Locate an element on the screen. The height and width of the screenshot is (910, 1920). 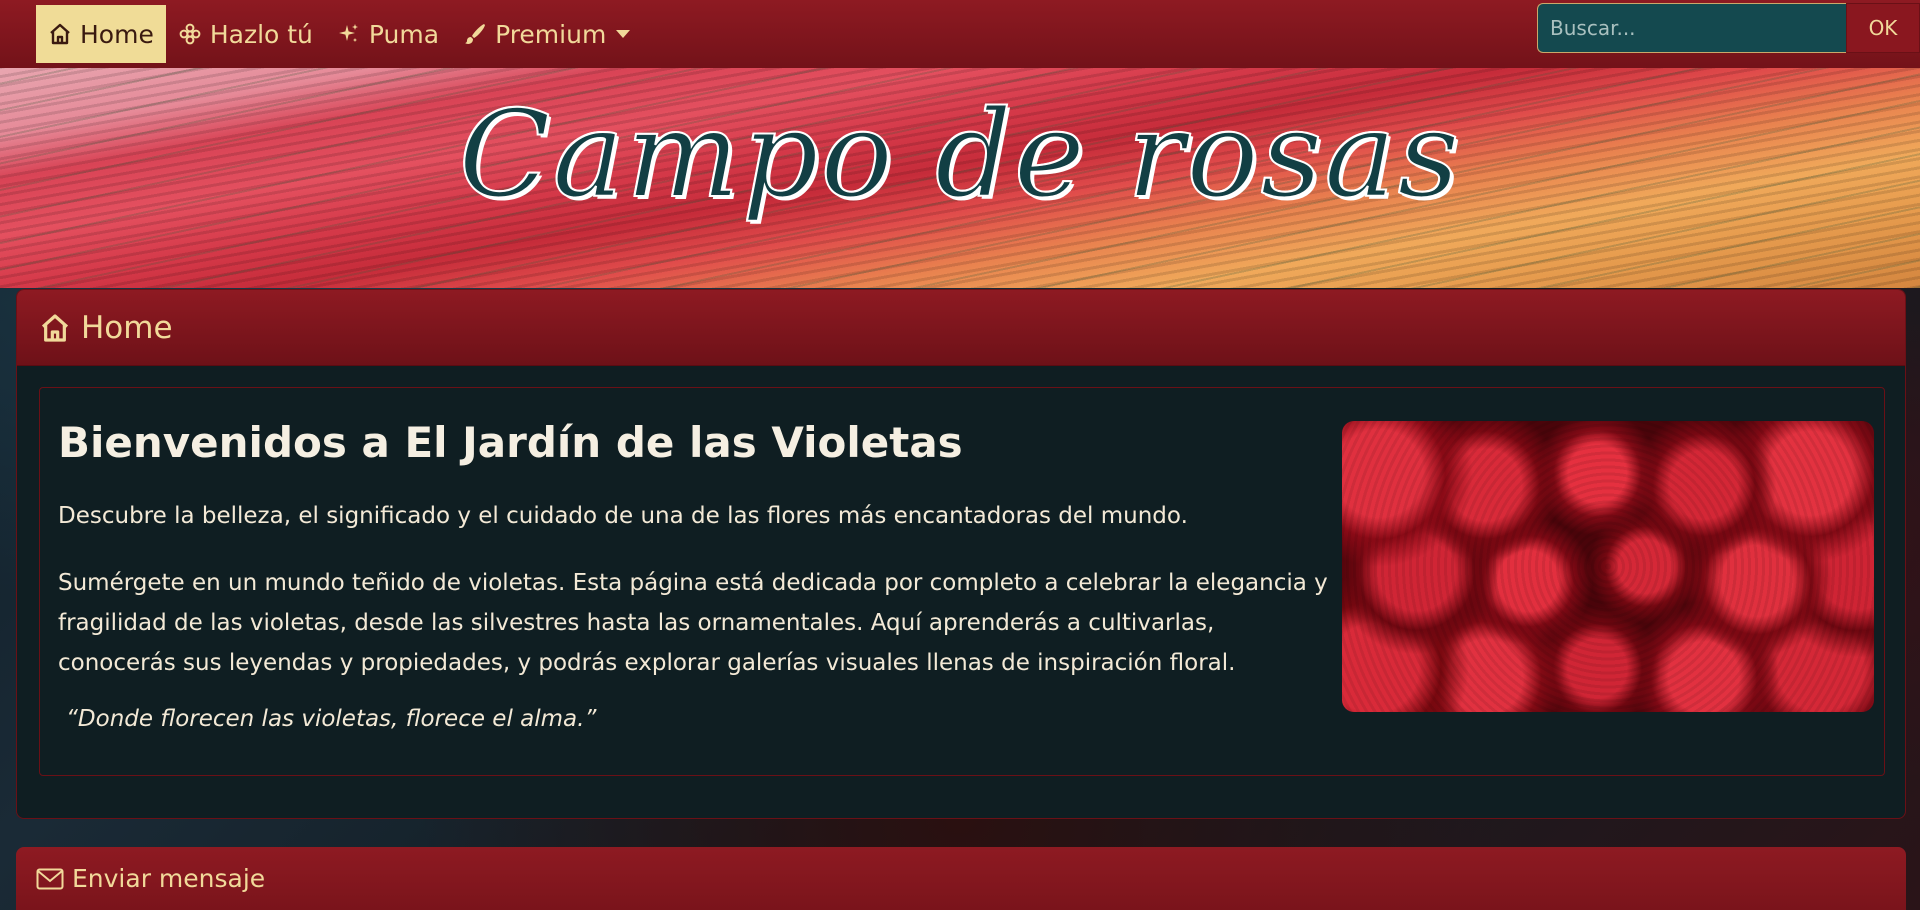
top-navbar: Home Hazlo tú Puma Premium OK is located at coordinates (960, 34).